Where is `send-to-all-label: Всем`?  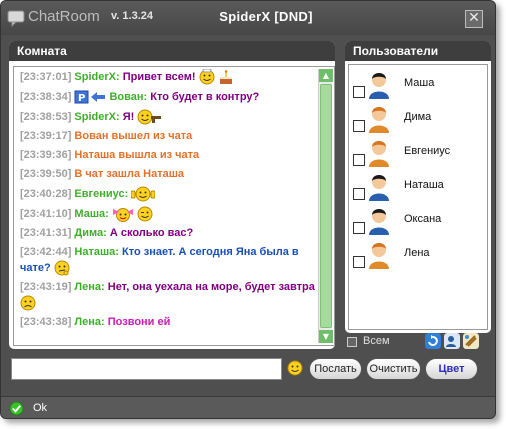
send-to-all-label: Всем is located at coordinates (376, 341).